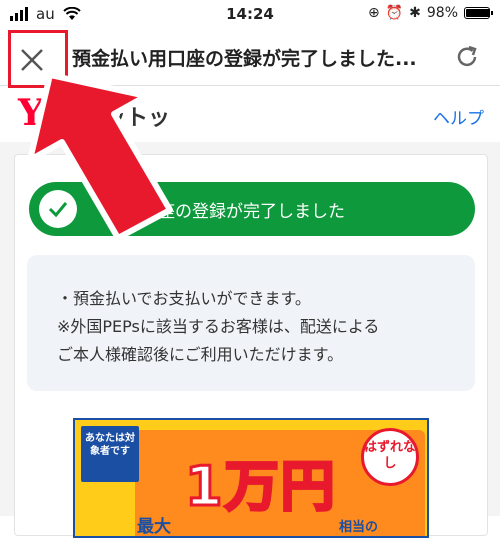  I want to click on logo-text: ットッ, so click(137, 118).